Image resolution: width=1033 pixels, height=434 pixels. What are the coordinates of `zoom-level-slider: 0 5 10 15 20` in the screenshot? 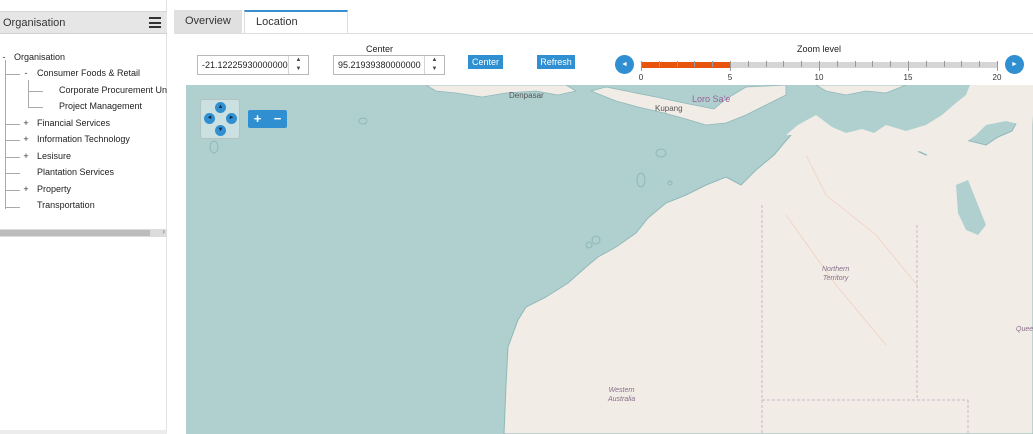 It's located at (819, 71).